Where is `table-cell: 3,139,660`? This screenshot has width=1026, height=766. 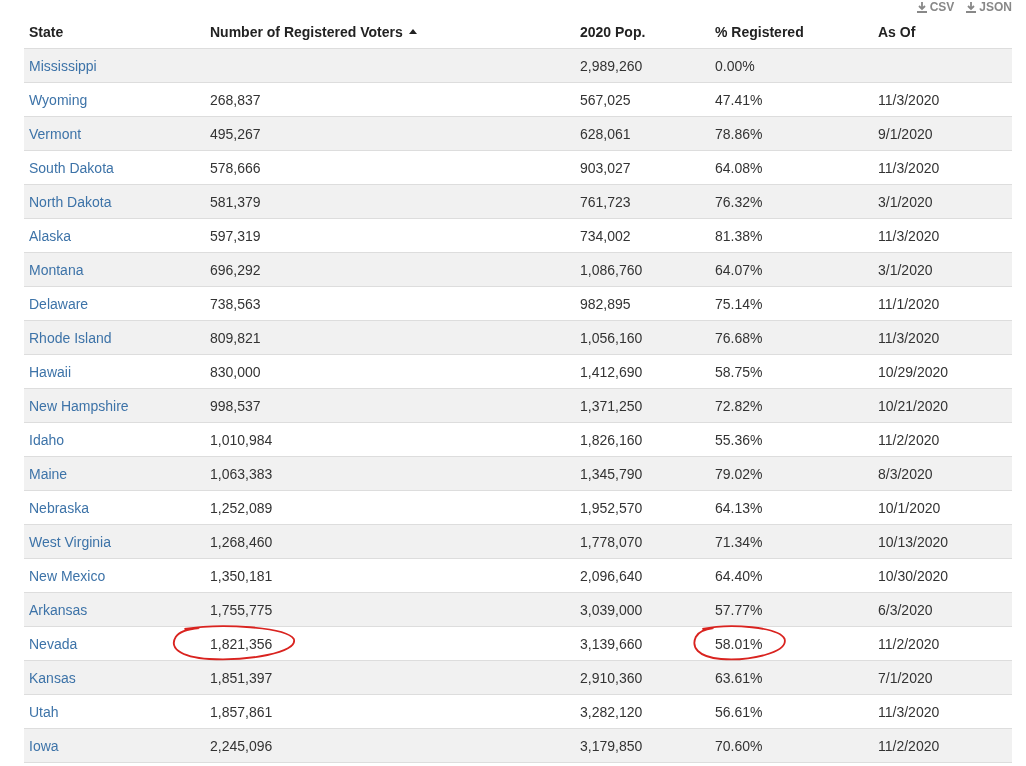
table-cell: 3,139,660 is located at coordinates (611, 643).